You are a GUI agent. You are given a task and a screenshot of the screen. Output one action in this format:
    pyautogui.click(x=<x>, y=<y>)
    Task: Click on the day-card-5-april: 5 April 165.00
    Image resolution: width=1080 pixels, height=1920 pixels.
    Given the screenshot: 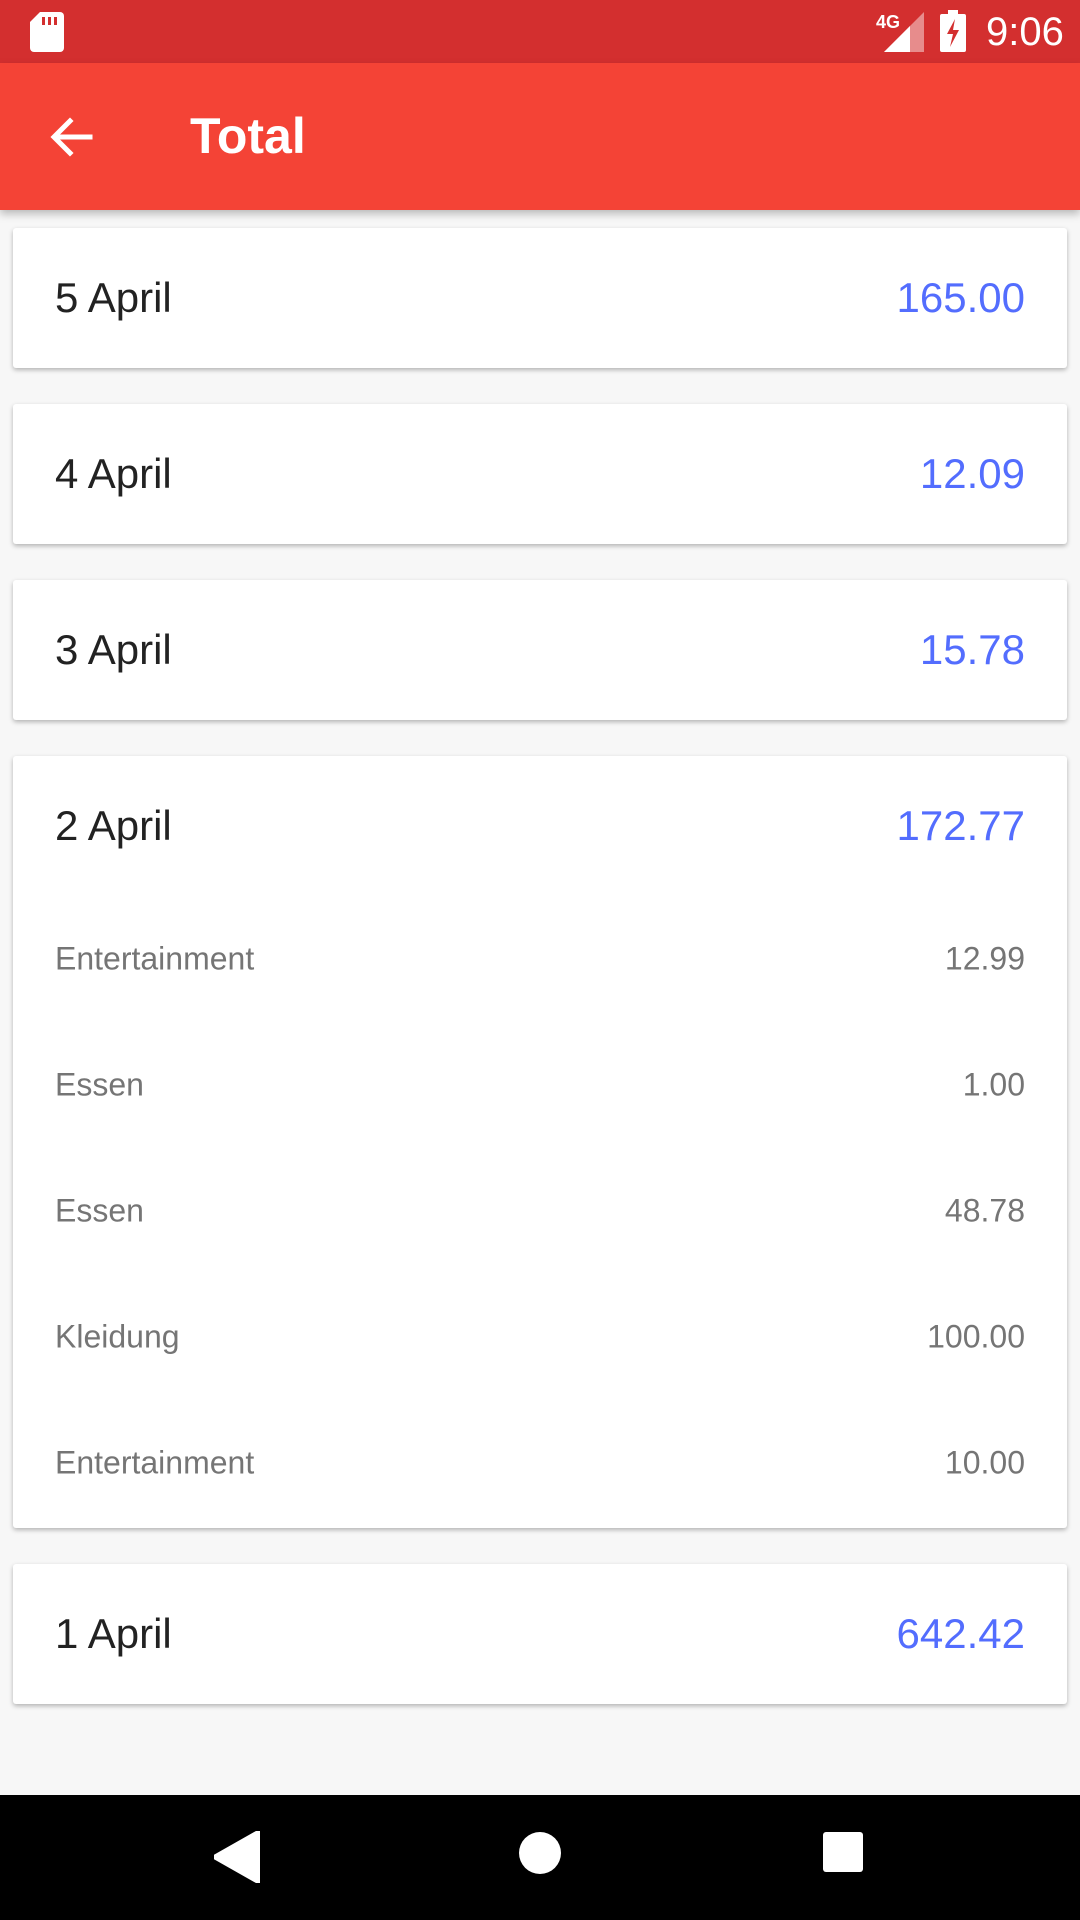 What is the action you would take?
    pyautogui.click(x=540, y=298)
    